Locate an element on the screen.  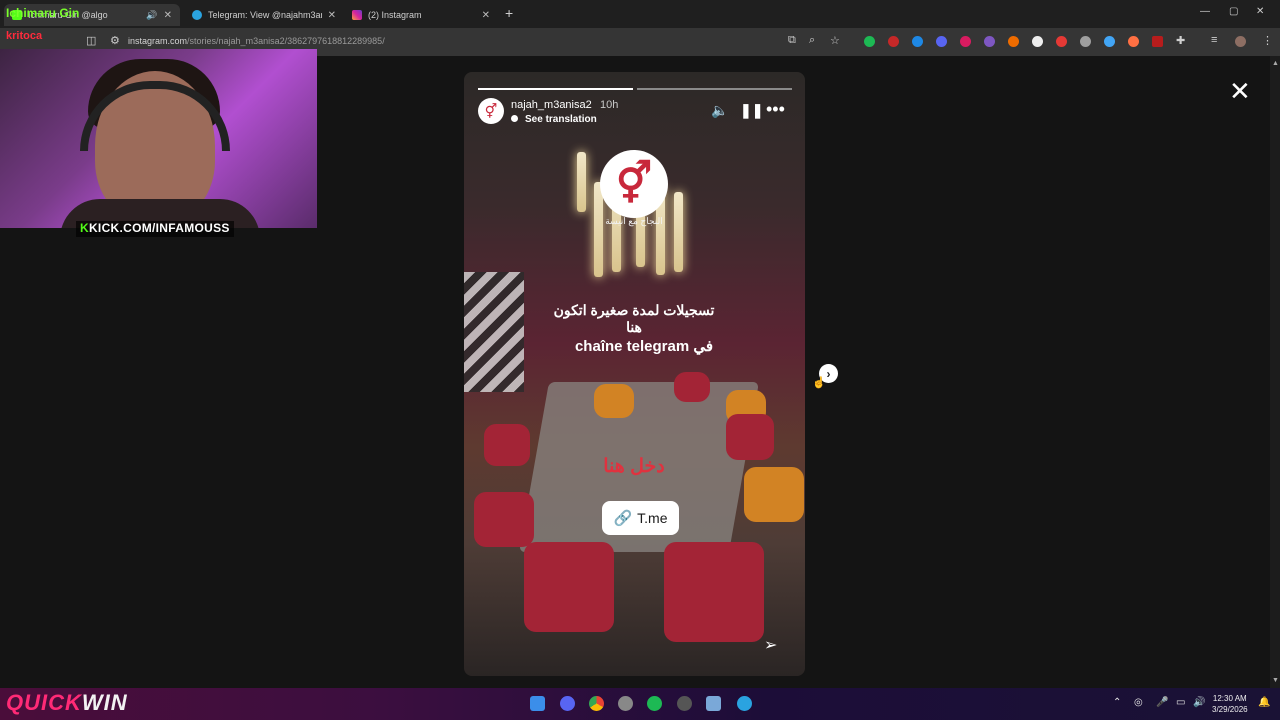
sound-icon: 🔈 is located at coordinates (719, 110).